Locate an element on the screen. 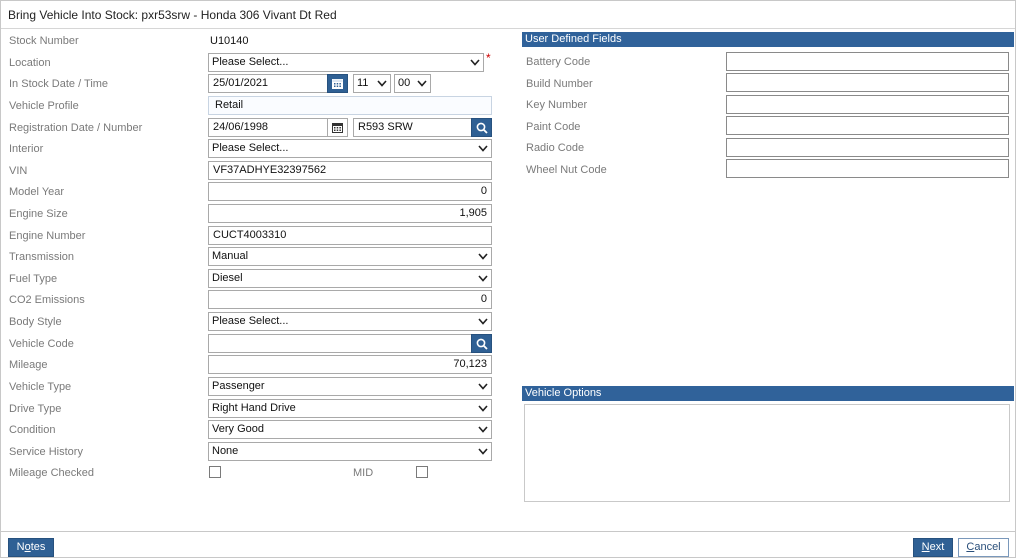 This screenshot has width=1016, height=558. vehicle-profile-field: Retail is located at coordinates (350, 105).